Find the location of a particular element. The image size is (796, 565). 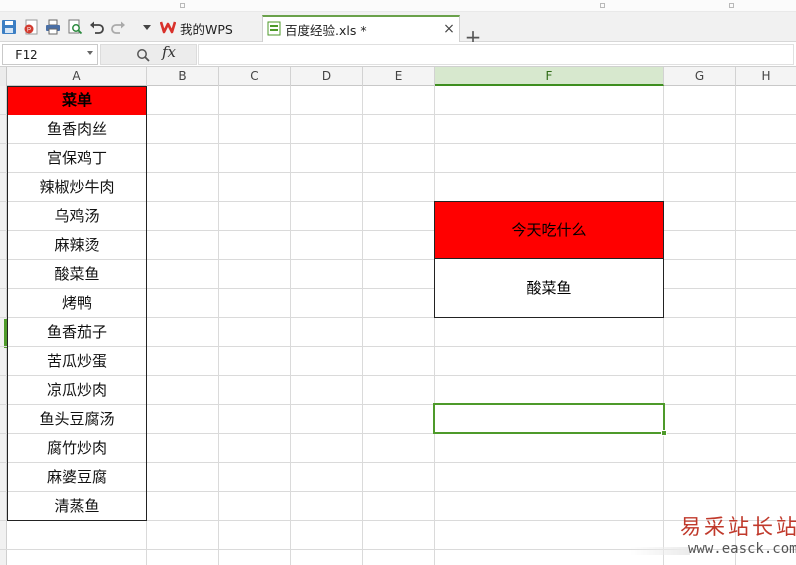

insert-function-icon: fx is located at coordinates (169, 52).